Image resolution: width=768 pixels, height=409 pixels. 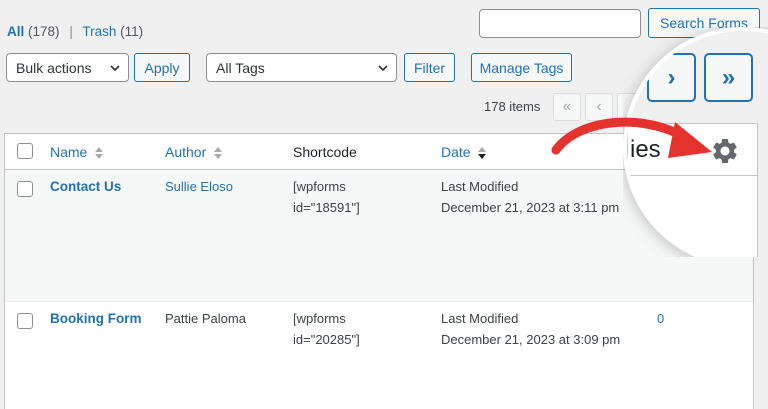 What do you see at coordinates (99, 31) in the screenshot?
I see `filter-trash-link: Trash` at bounding box center [99, 31].